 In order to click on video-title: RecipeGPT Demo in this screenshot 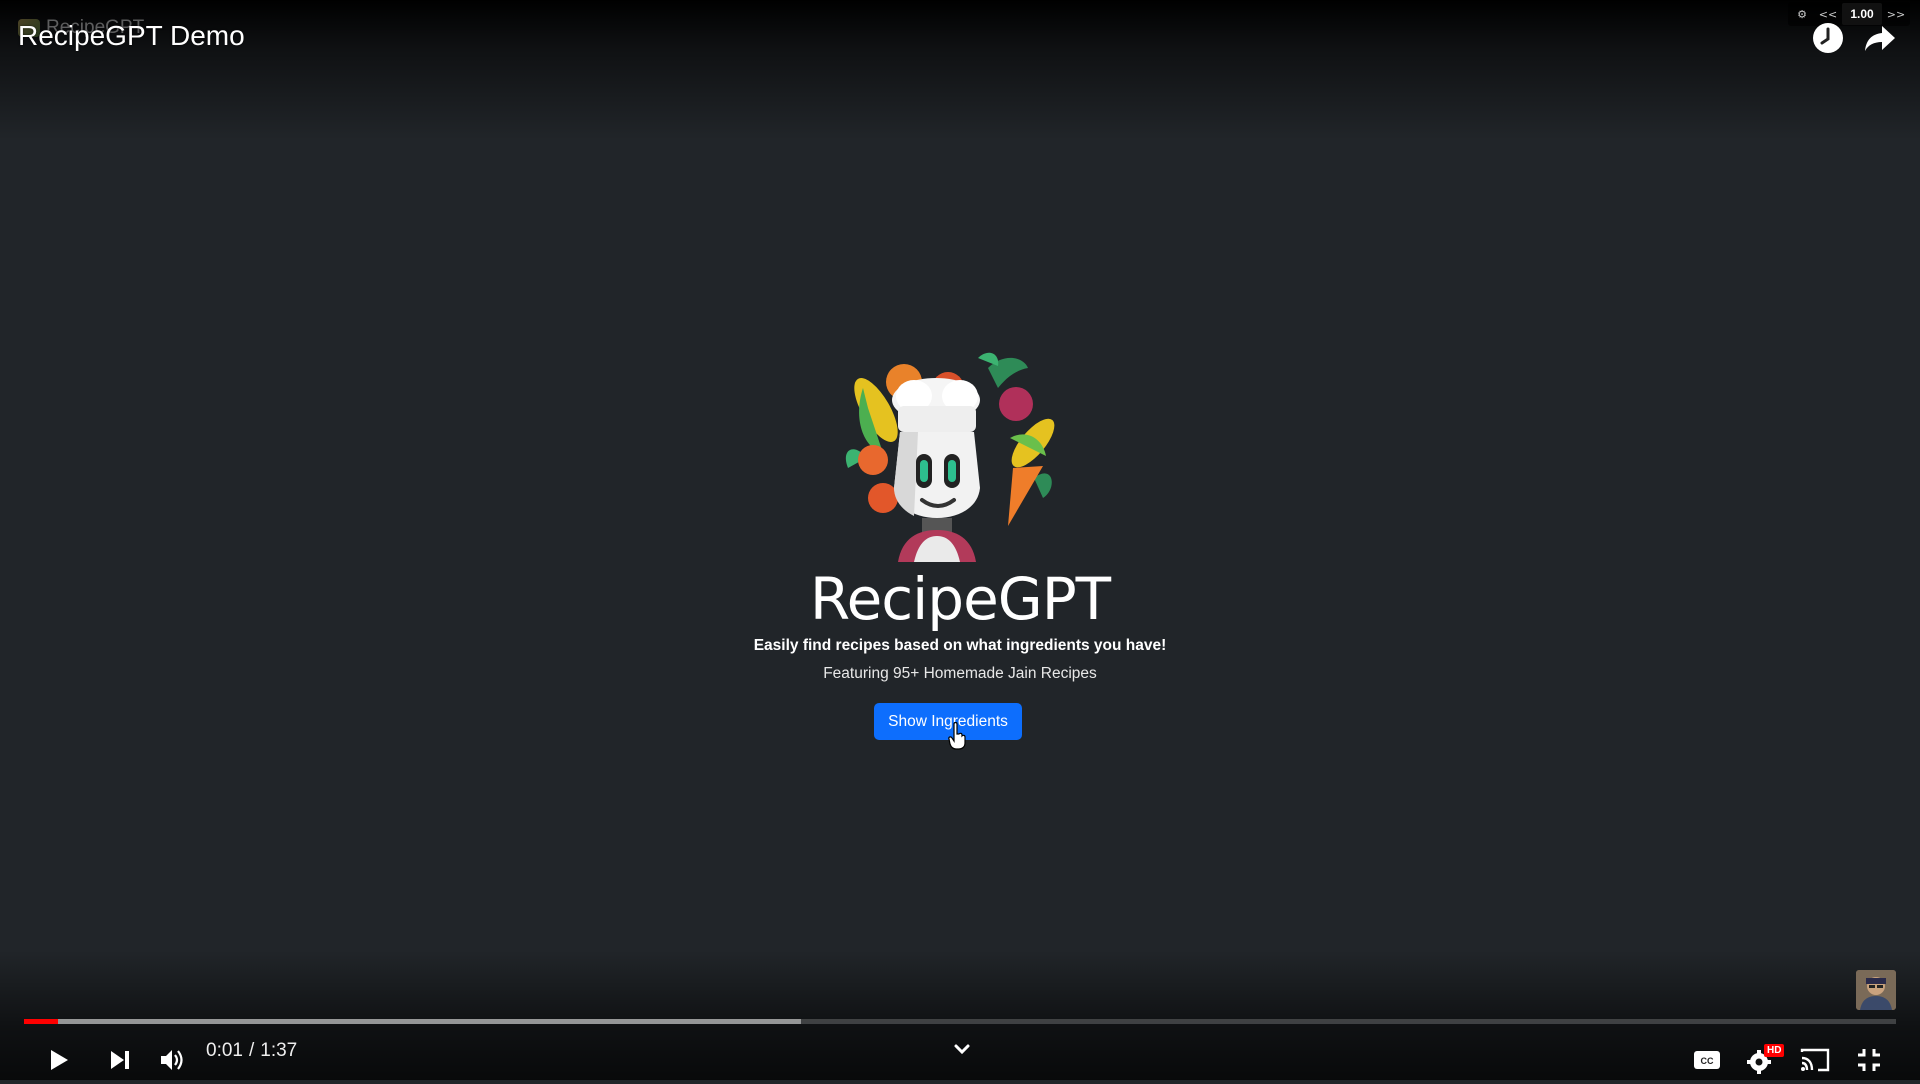, I will do `click(131, 36)`.